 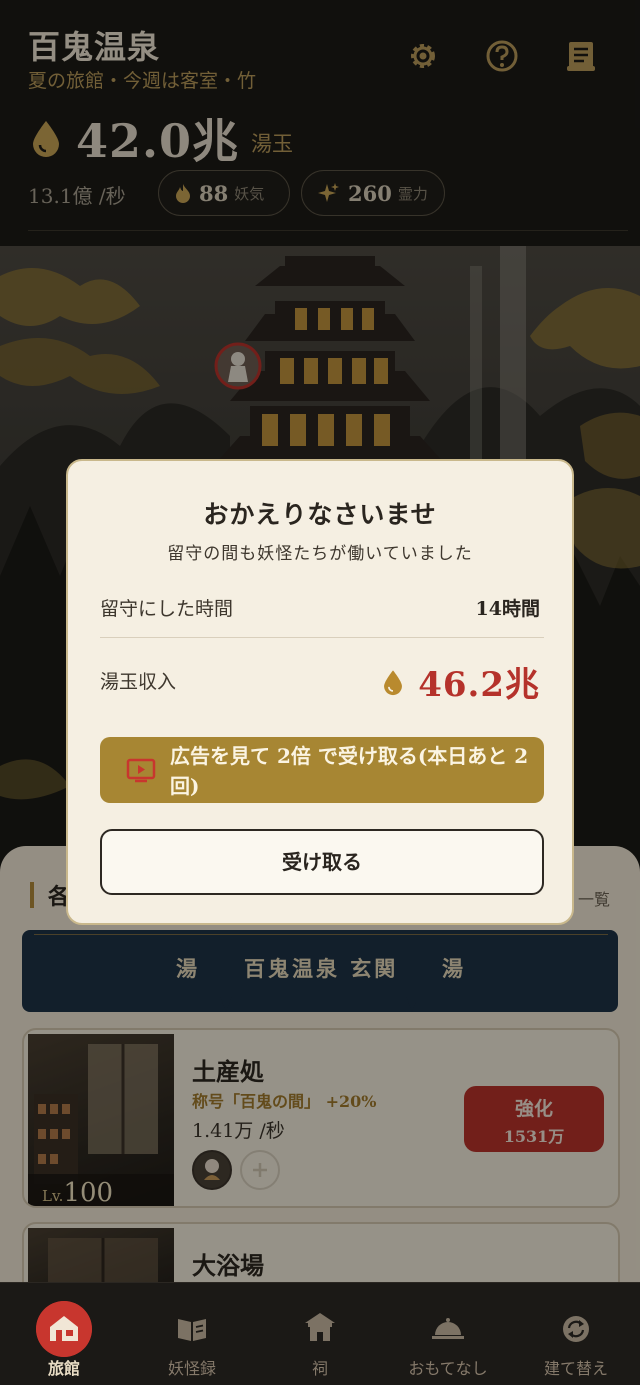 I want to click on cloche-icon, so click(x=448, y=1328).